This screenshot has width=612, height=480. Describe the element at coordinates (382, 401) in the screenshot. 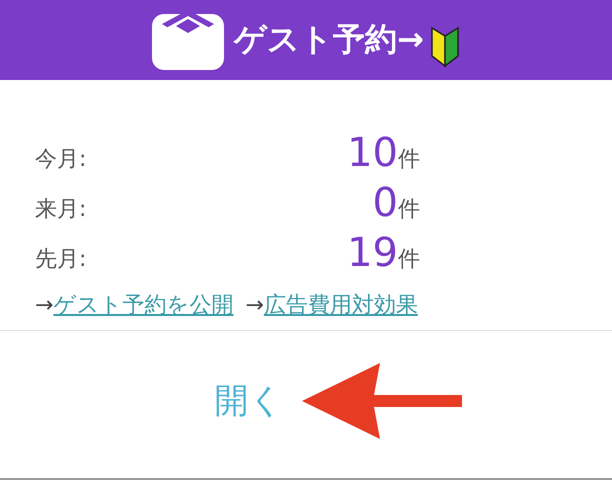

I see `pointer-arrow-icon` at that location.